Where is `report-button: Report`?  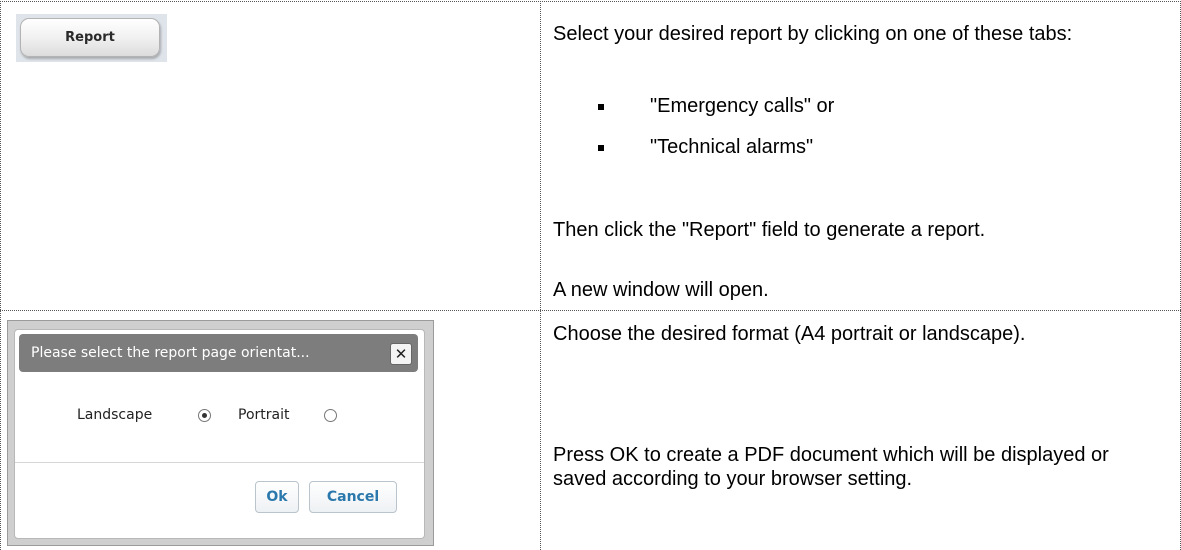
report-button: Report is located at coordinates (90, 37).